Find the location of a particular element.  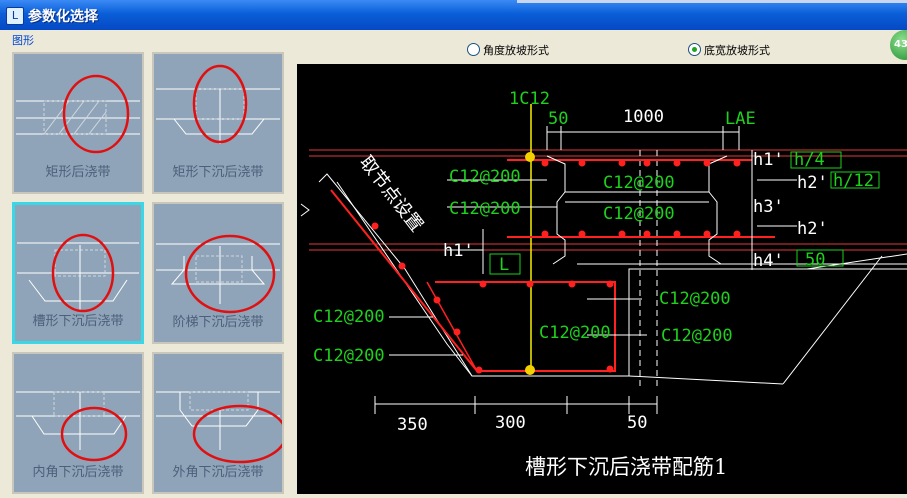

group-label: 图形 is located at coordinates (23, 40).